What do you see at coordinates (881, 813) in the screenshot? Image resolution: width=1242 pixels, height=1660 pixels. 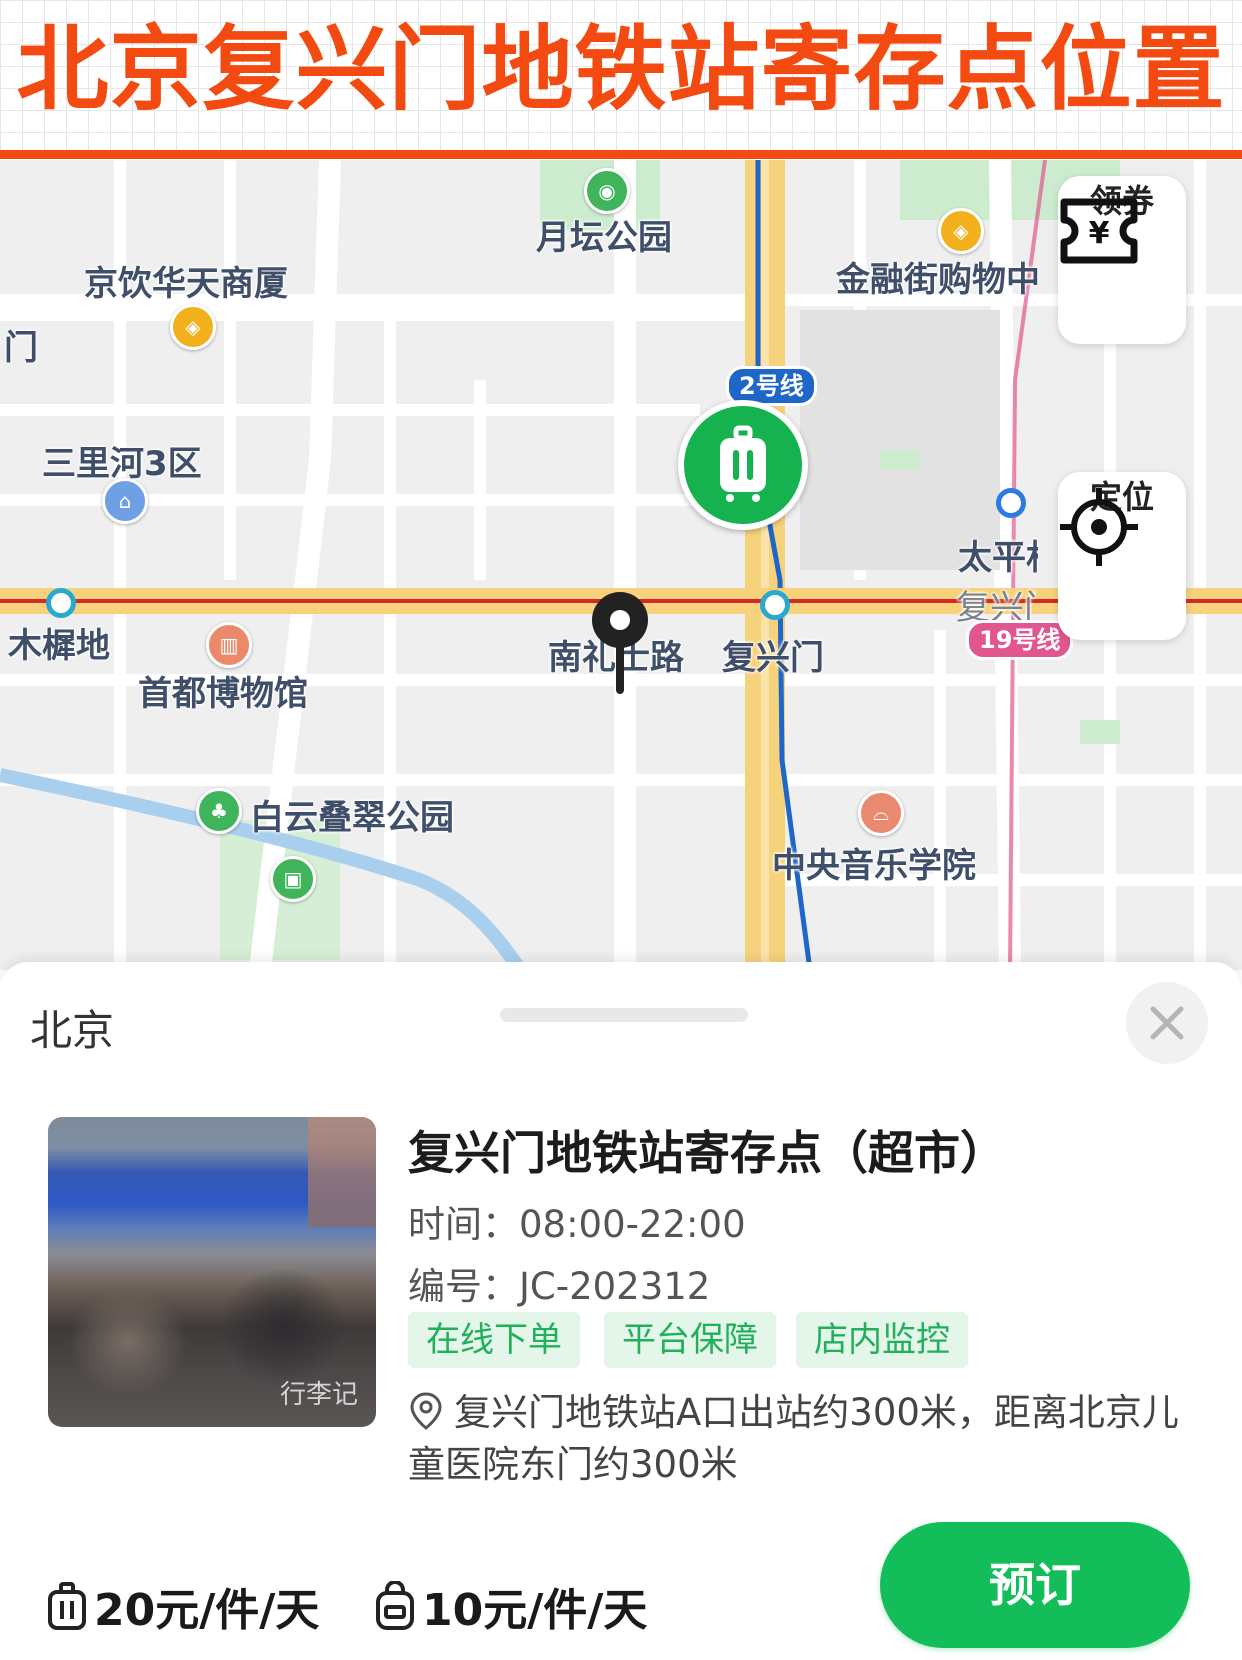 I see `school-icon: ⌓` at bounding box center [881, 813].